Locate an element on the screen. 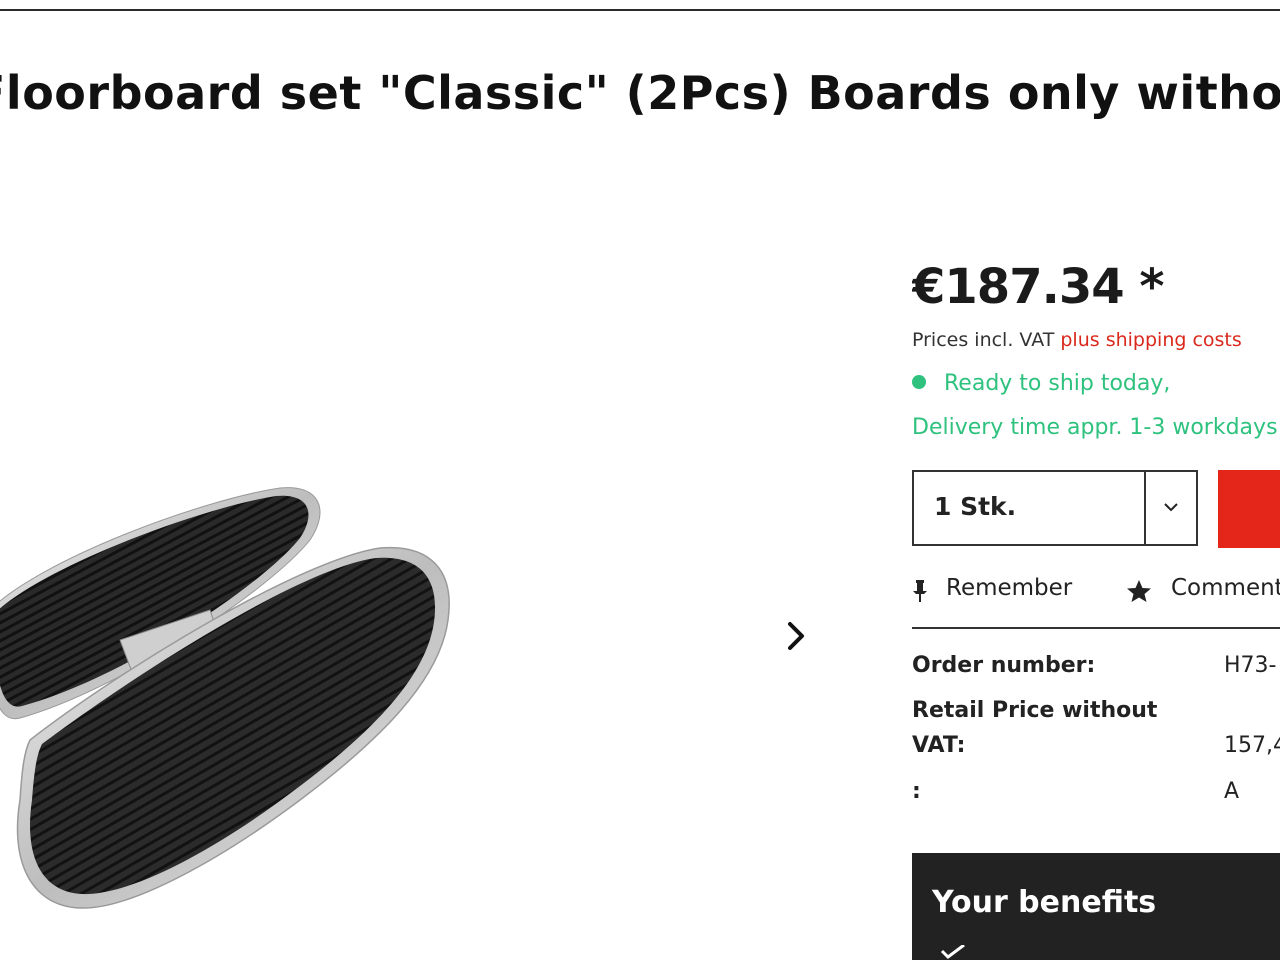  benefits-title: Your benefits is located at coordinates (1044, 902).